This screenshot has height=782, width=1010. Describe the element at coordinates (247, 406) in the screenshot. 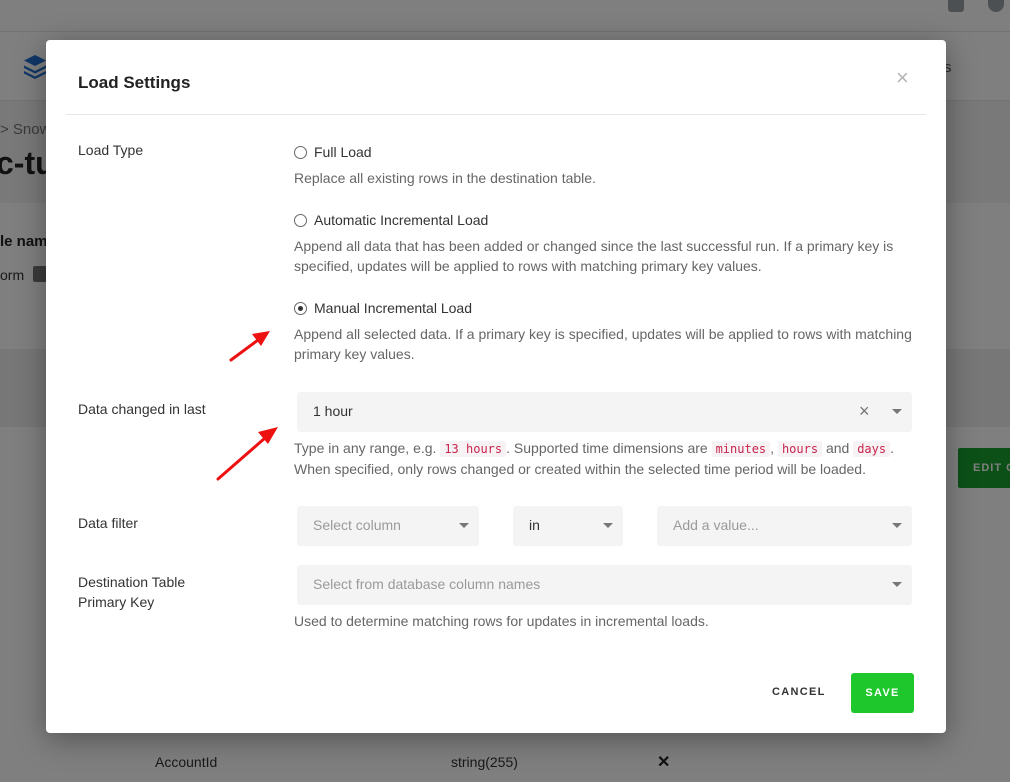

I see `annotation-arrows` at that location.